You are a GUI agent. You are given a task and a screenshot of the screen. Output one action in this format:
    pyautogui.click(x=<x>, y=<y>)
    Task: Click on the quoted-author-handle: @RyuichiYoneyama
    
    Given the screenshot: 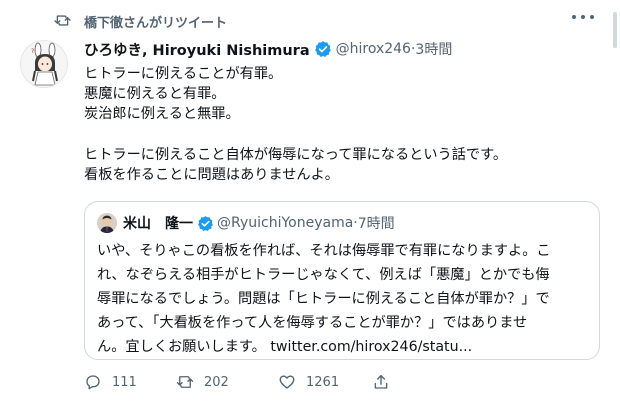 What is the action you would take?
    pyautogui.click(x=285, y=223)
    